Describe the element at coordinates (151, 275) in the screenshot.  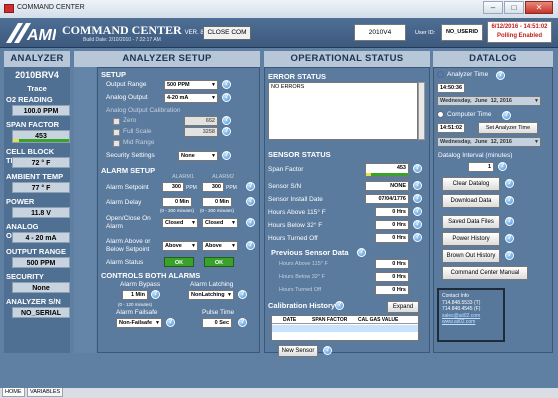
I see `controls-both-alarms-title: CONTROLS BOTH ALARMS` at that location.